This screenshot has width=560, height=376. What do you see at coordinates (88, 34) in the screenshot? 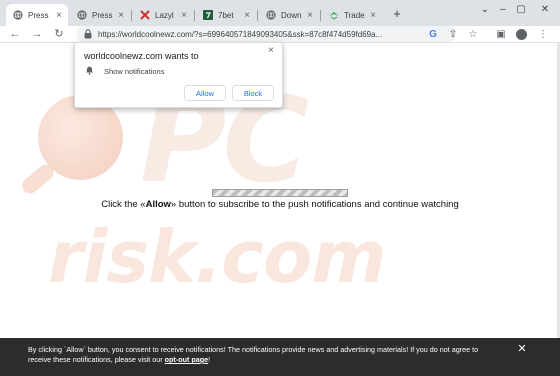
I see `lock-icon` at bounding box center [88, 34].